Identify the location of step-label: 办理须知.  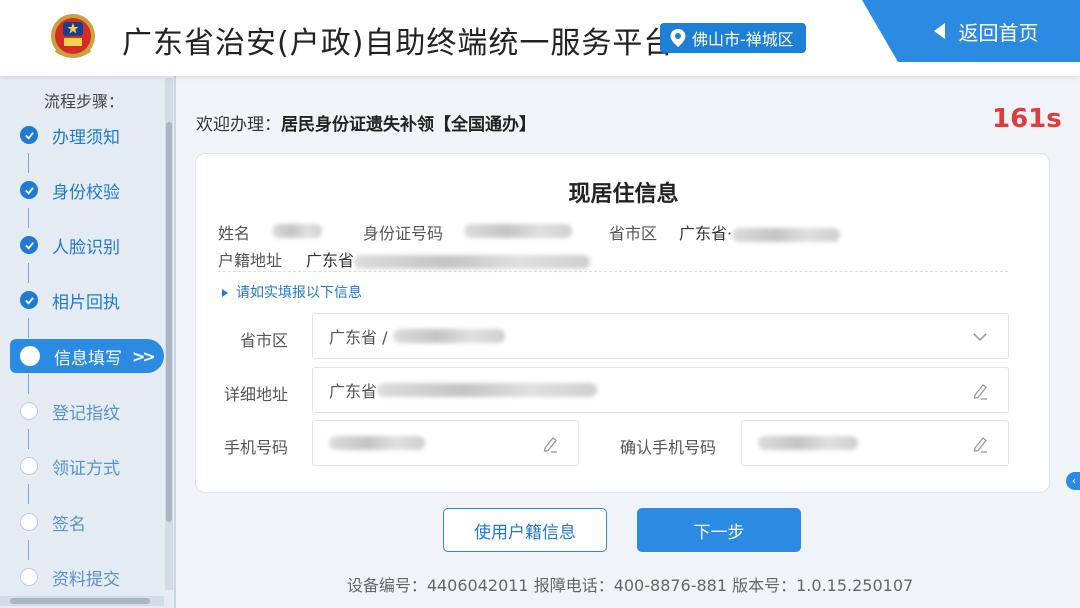
(86, 137).